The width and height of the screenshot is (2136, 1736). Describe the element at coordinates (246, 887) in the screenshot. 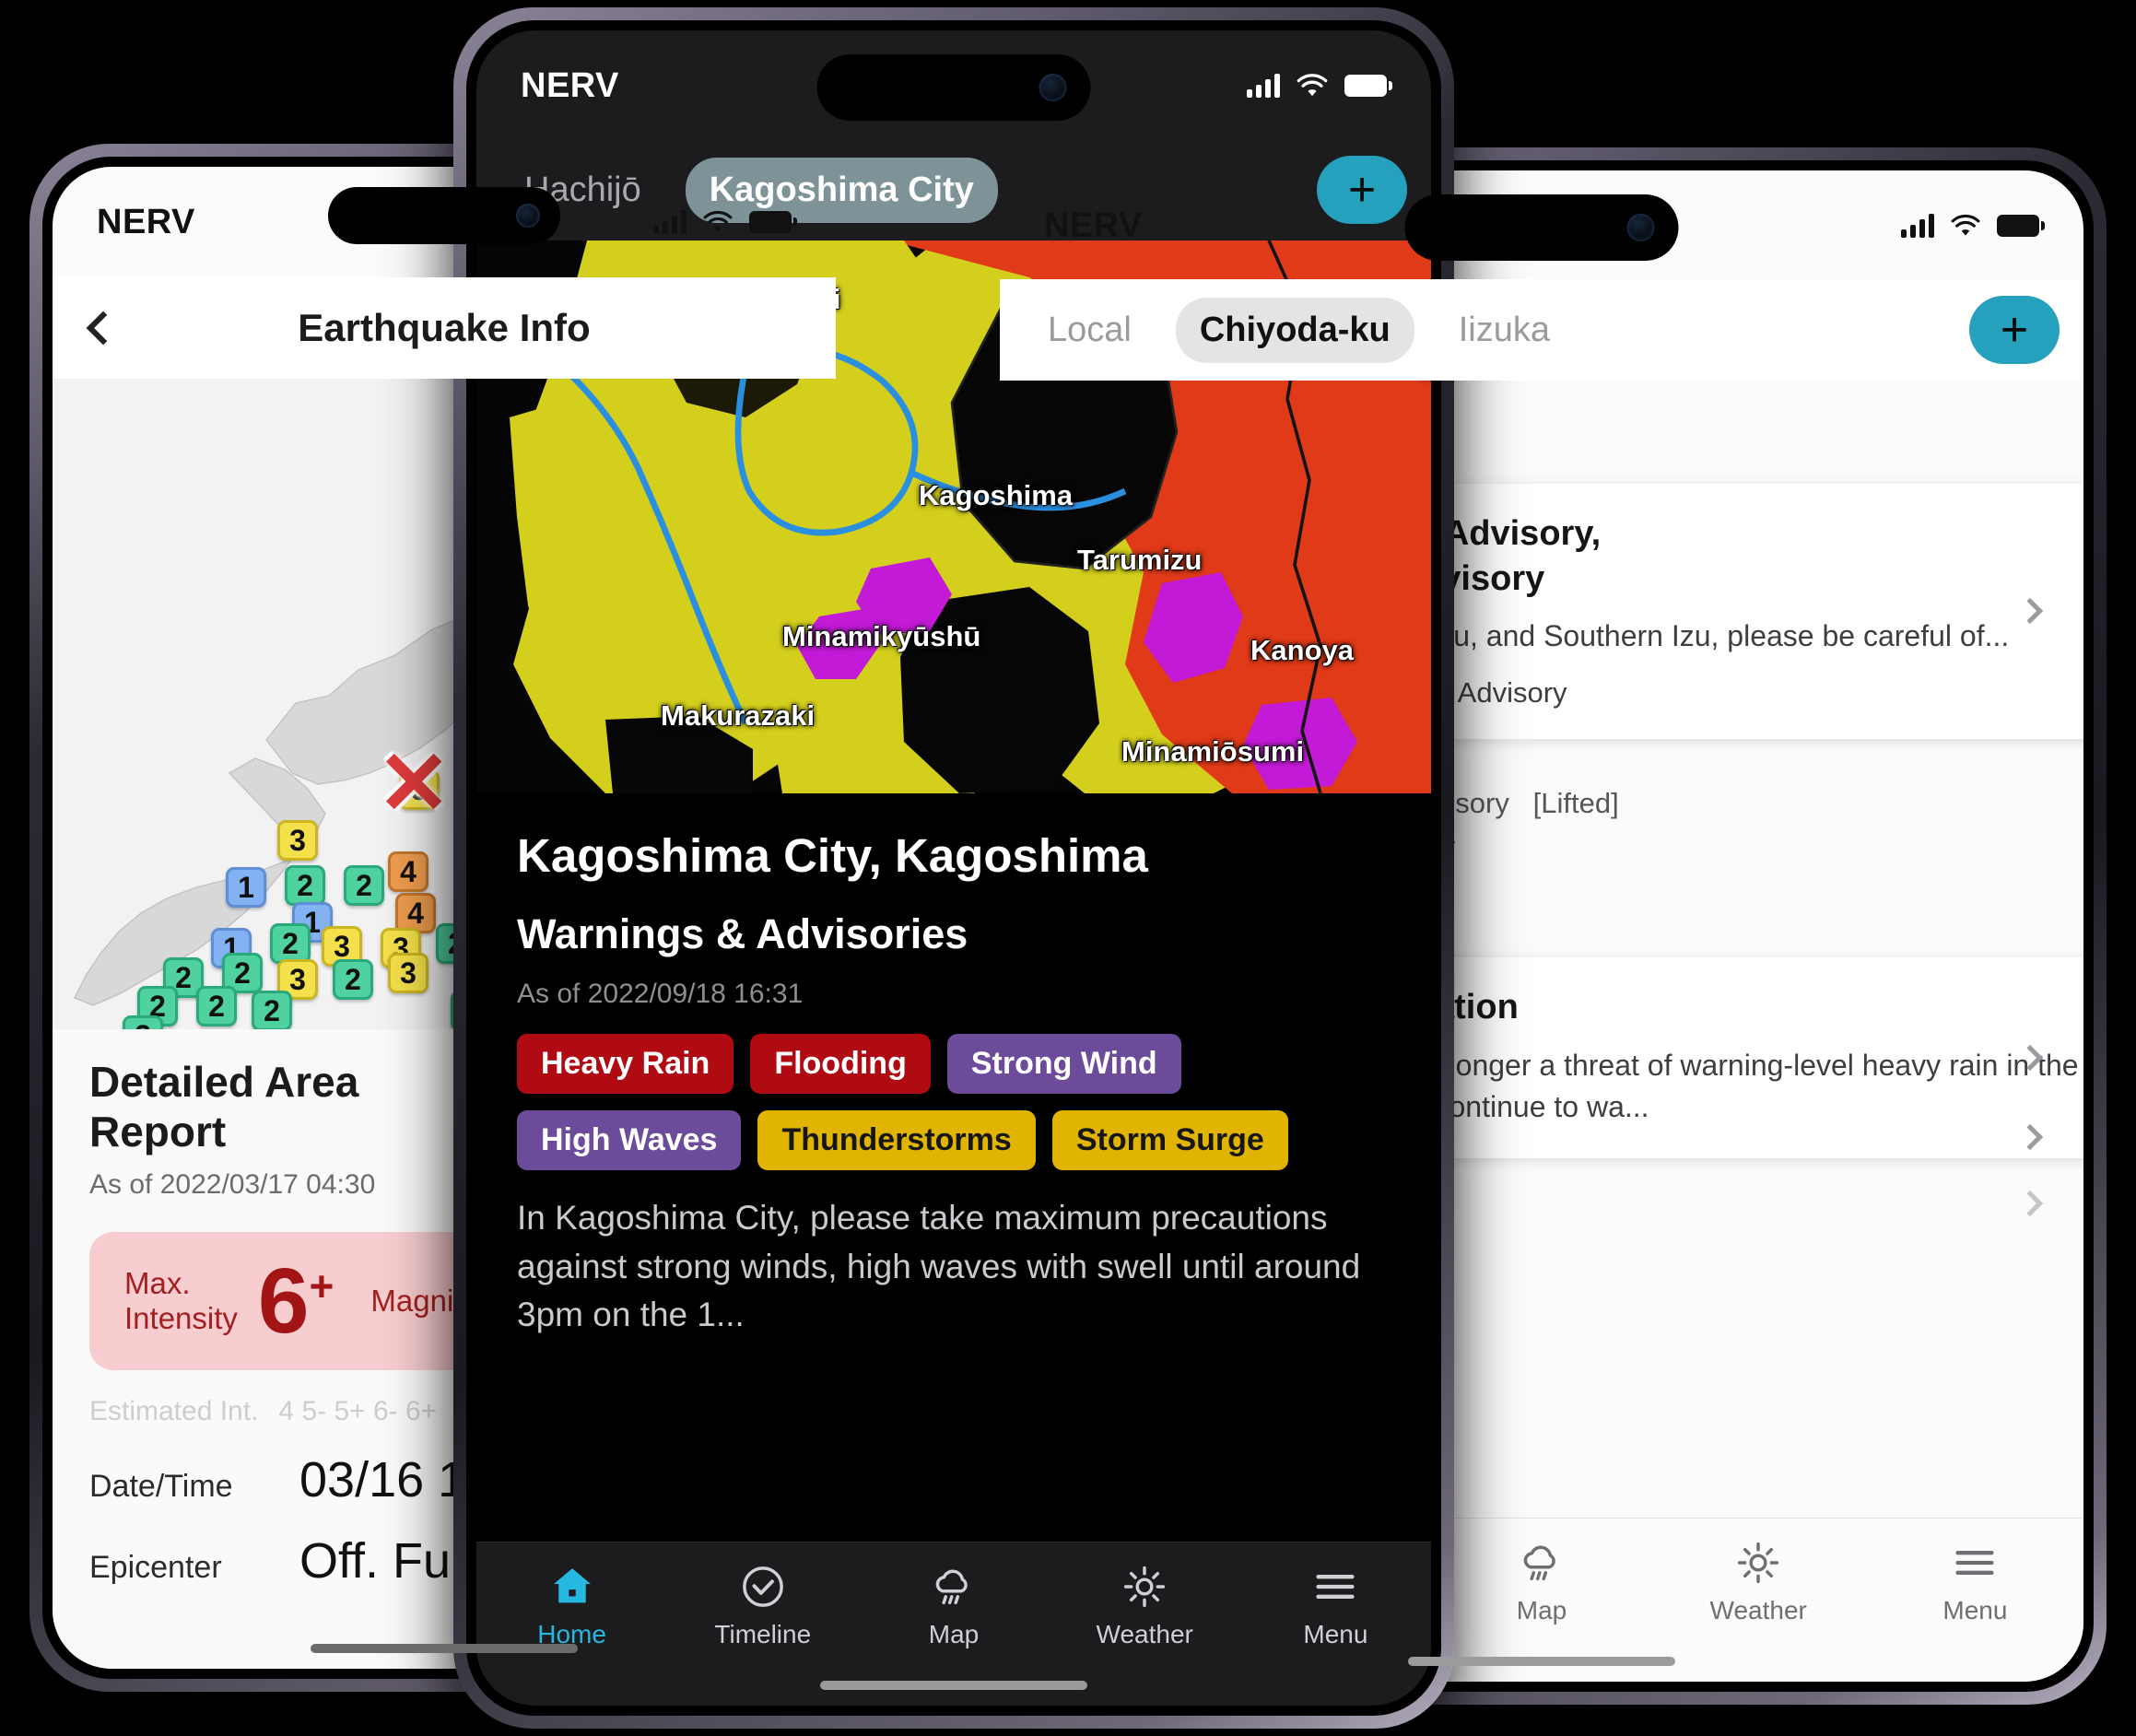

I see `intensity-badge: 1` at that location.